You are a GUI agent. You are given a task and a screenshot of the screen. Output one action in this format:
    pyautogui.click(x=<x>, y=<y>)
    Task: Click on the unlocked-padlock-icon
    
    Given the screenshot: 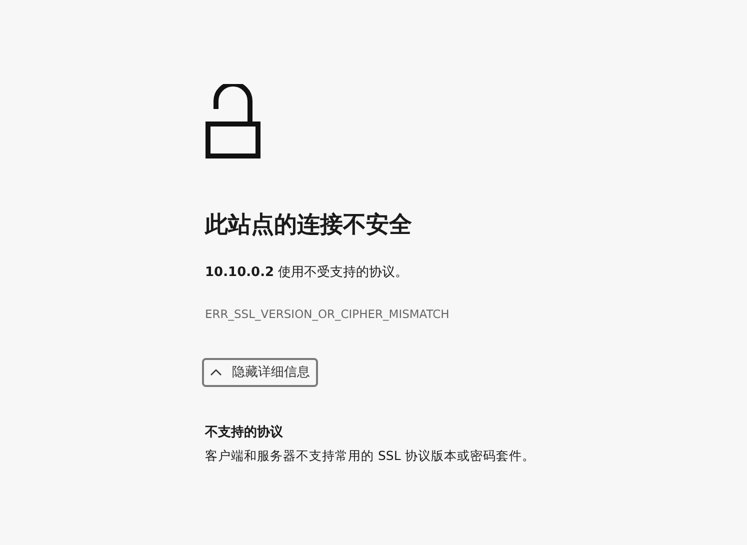 What is the action you would take?
    pyautogui.click(x=233, y=121)
    